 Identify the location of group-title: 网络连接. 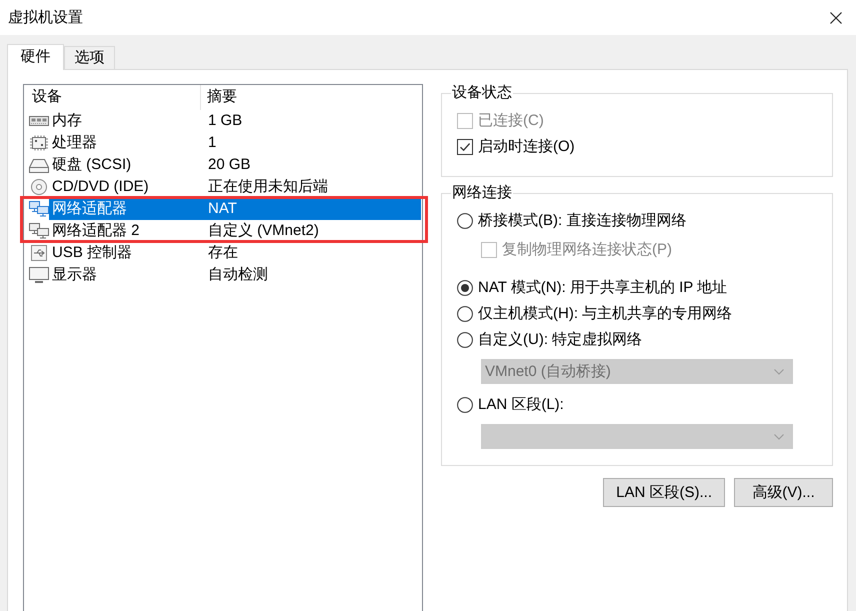
(482, 193).